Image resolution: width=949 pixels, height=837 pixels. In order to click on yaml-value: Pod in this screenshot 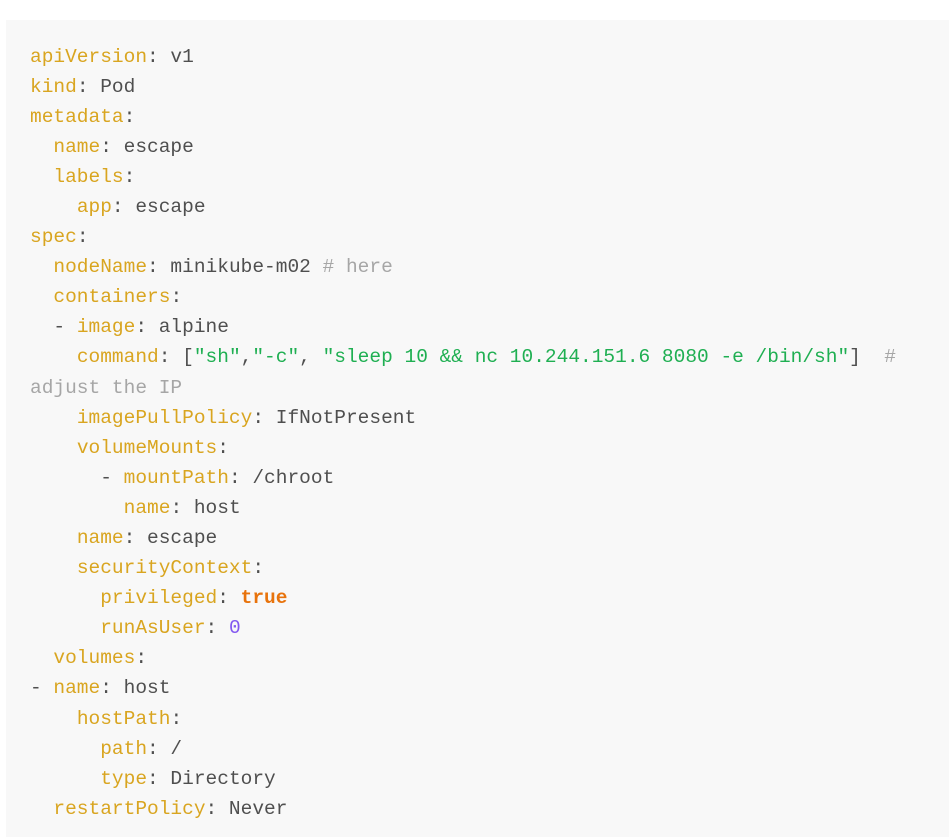, I will do `click(112, 86)`.